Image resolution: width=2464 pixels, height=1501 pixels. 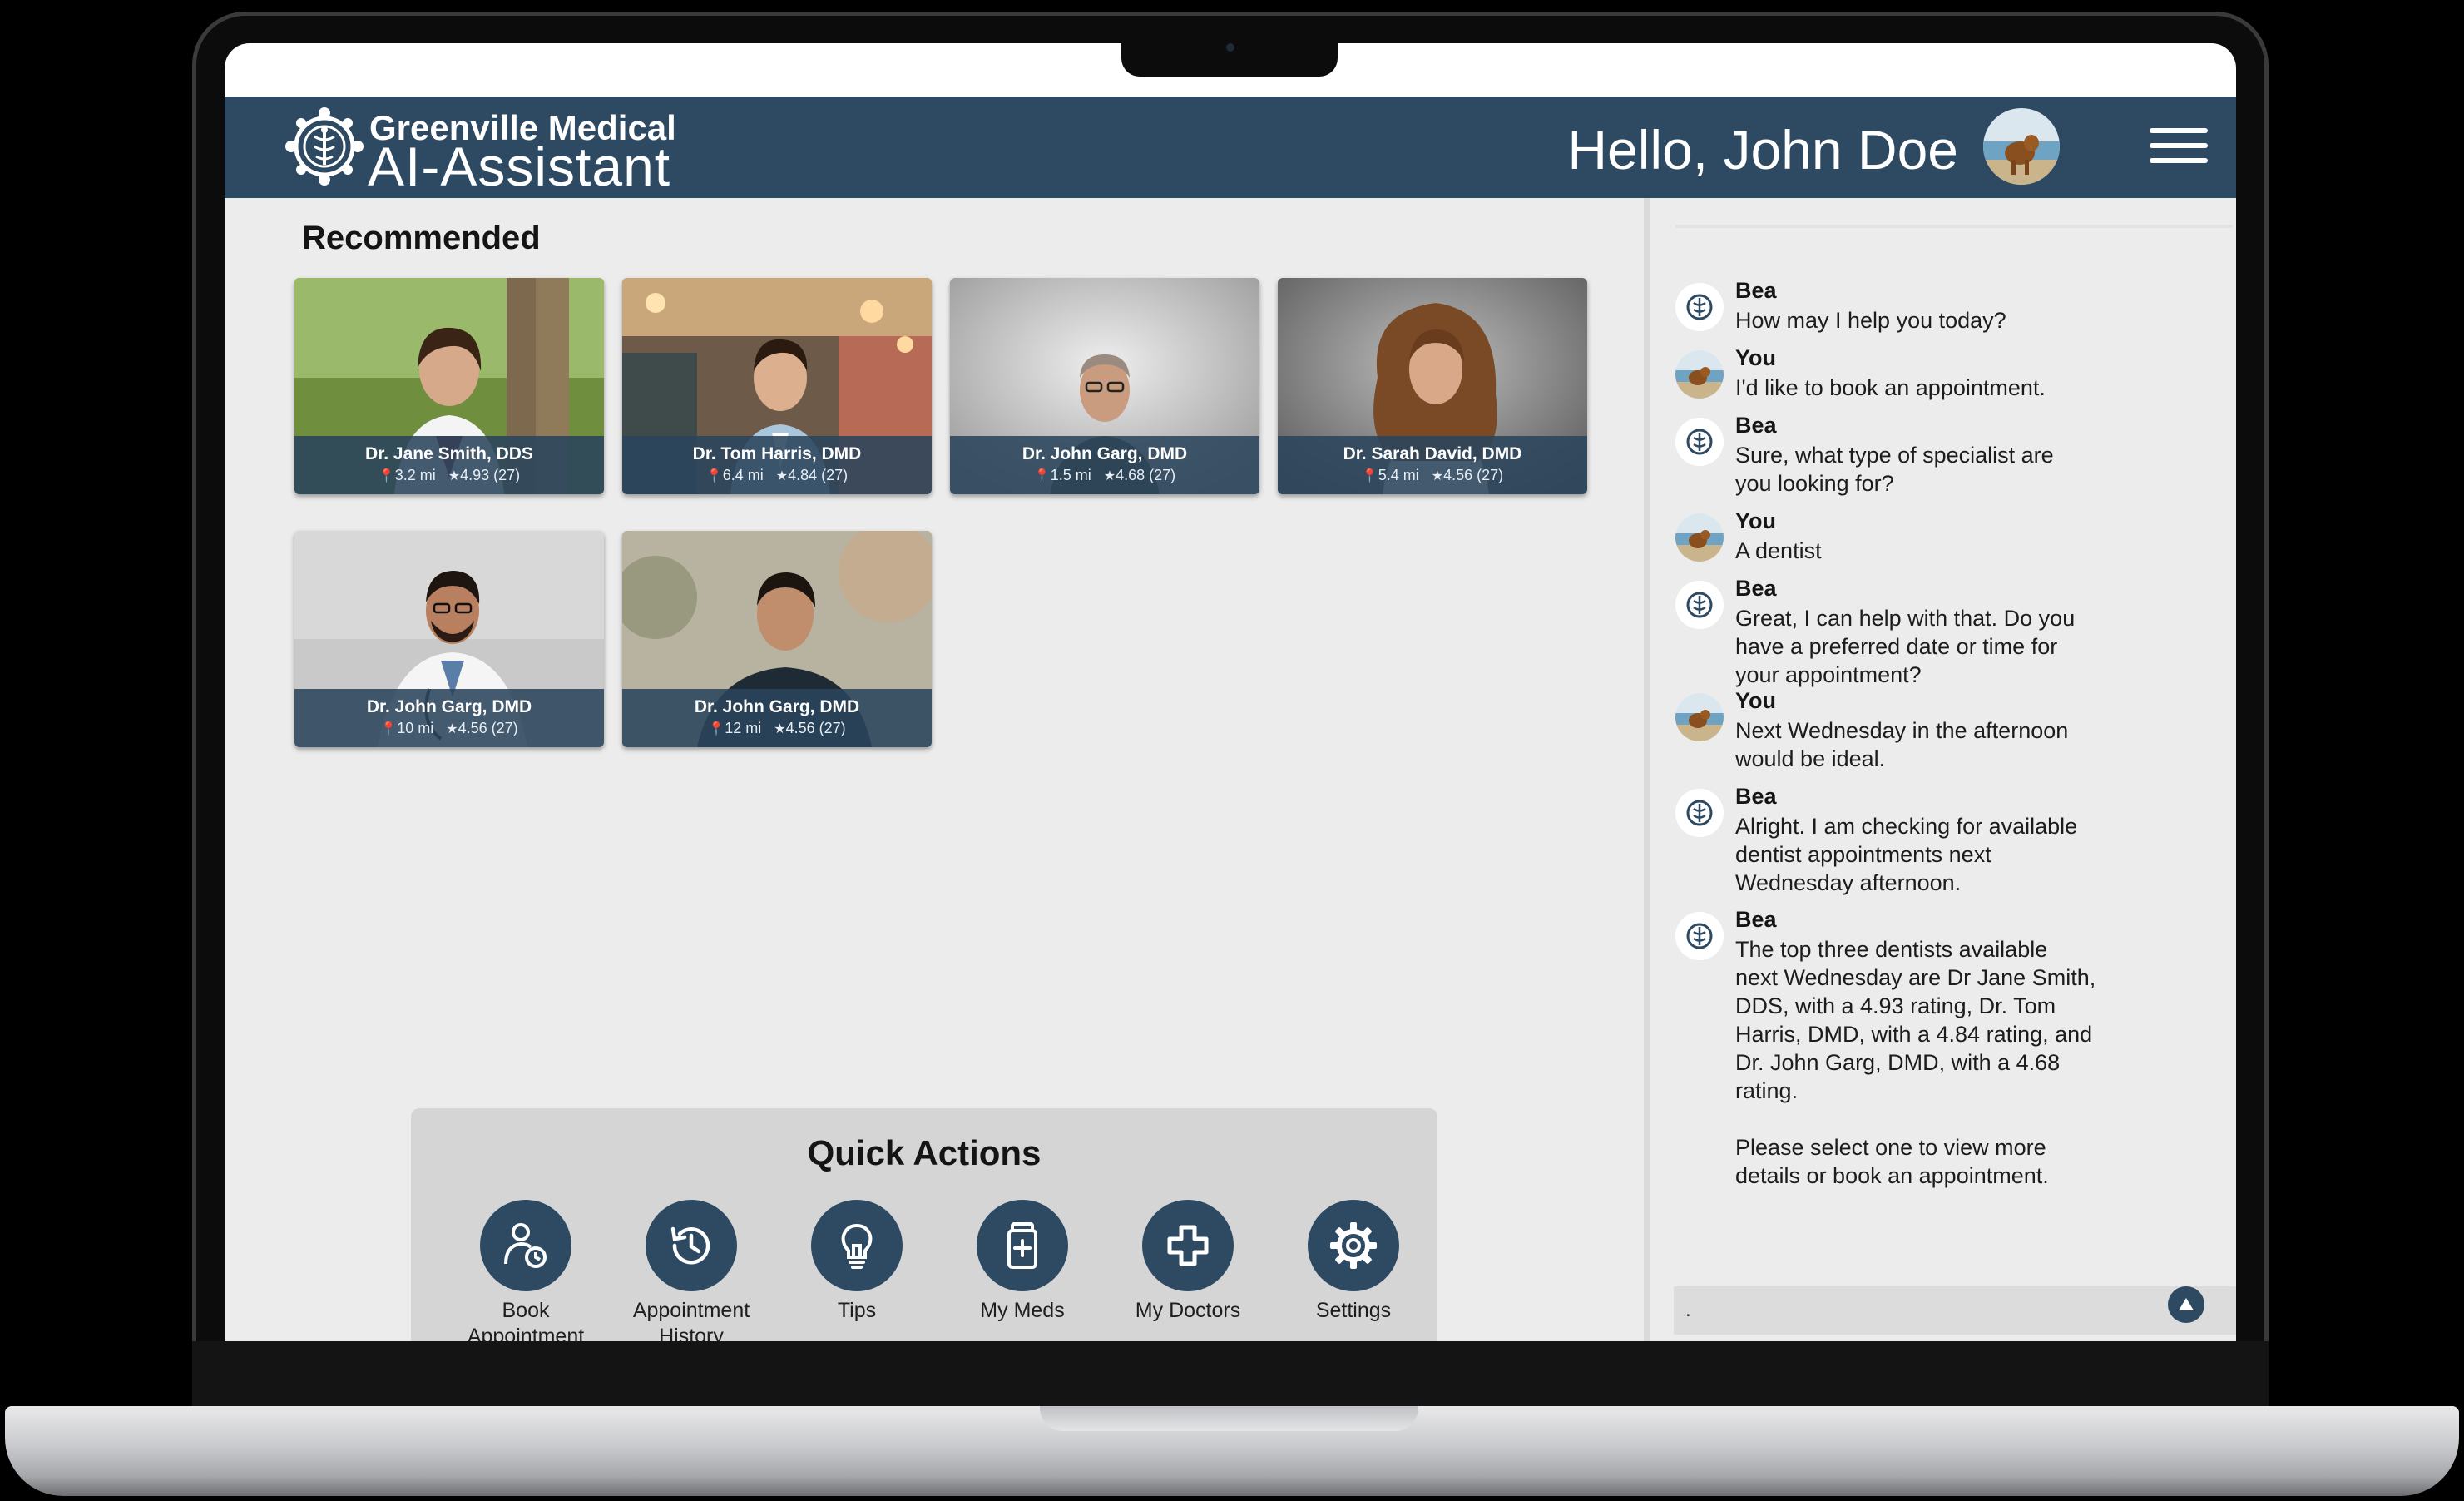 I want to click on quick-action-label: Appointment History, so click(x=691, y=1320).